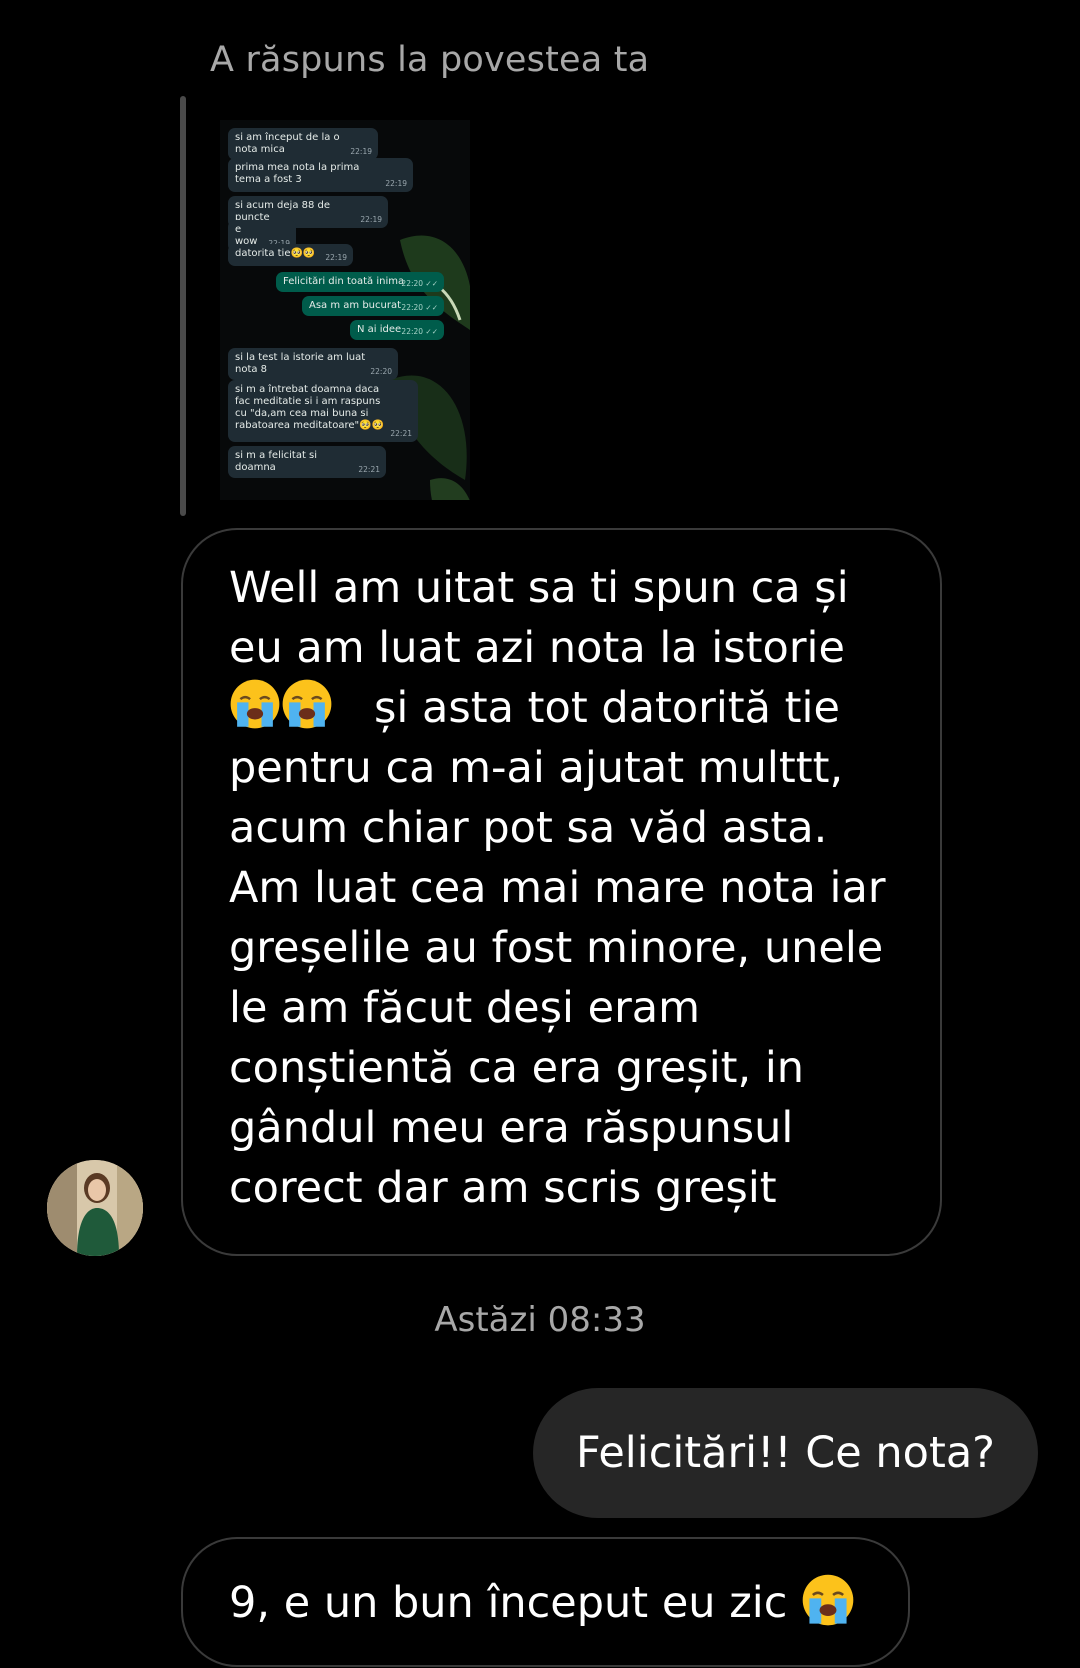 The image size is (1080, 1668). I want to click on reply-header: A răspuns la povestea ta, so click(430, 60).